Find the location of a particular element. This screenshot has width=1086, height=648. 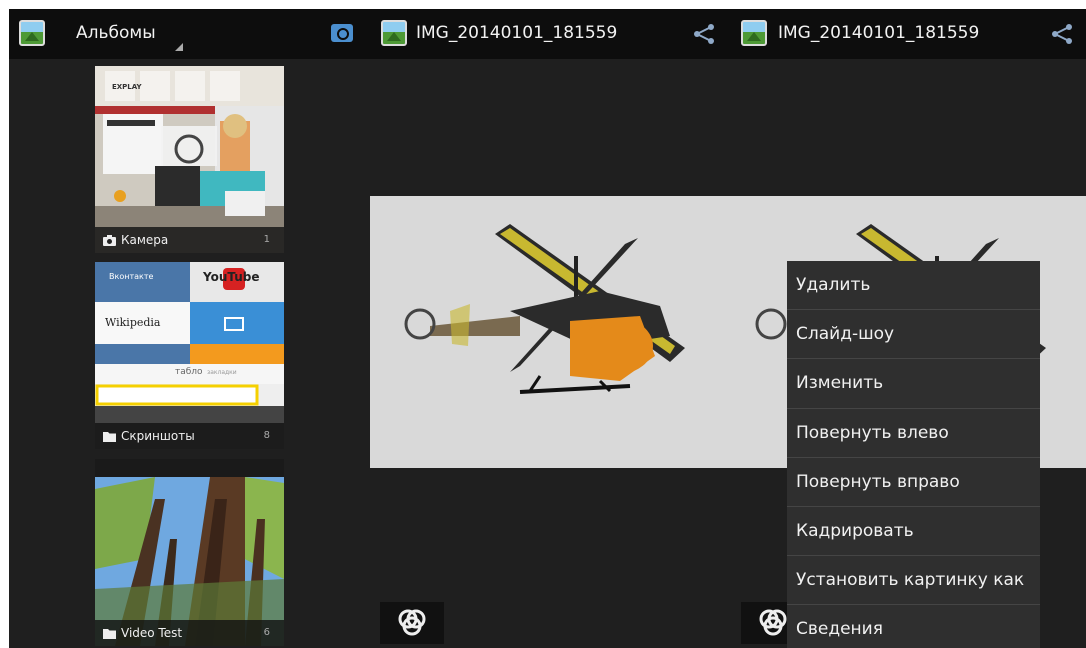

album-camera: Камера 1 is located at coordinates (189, 159).